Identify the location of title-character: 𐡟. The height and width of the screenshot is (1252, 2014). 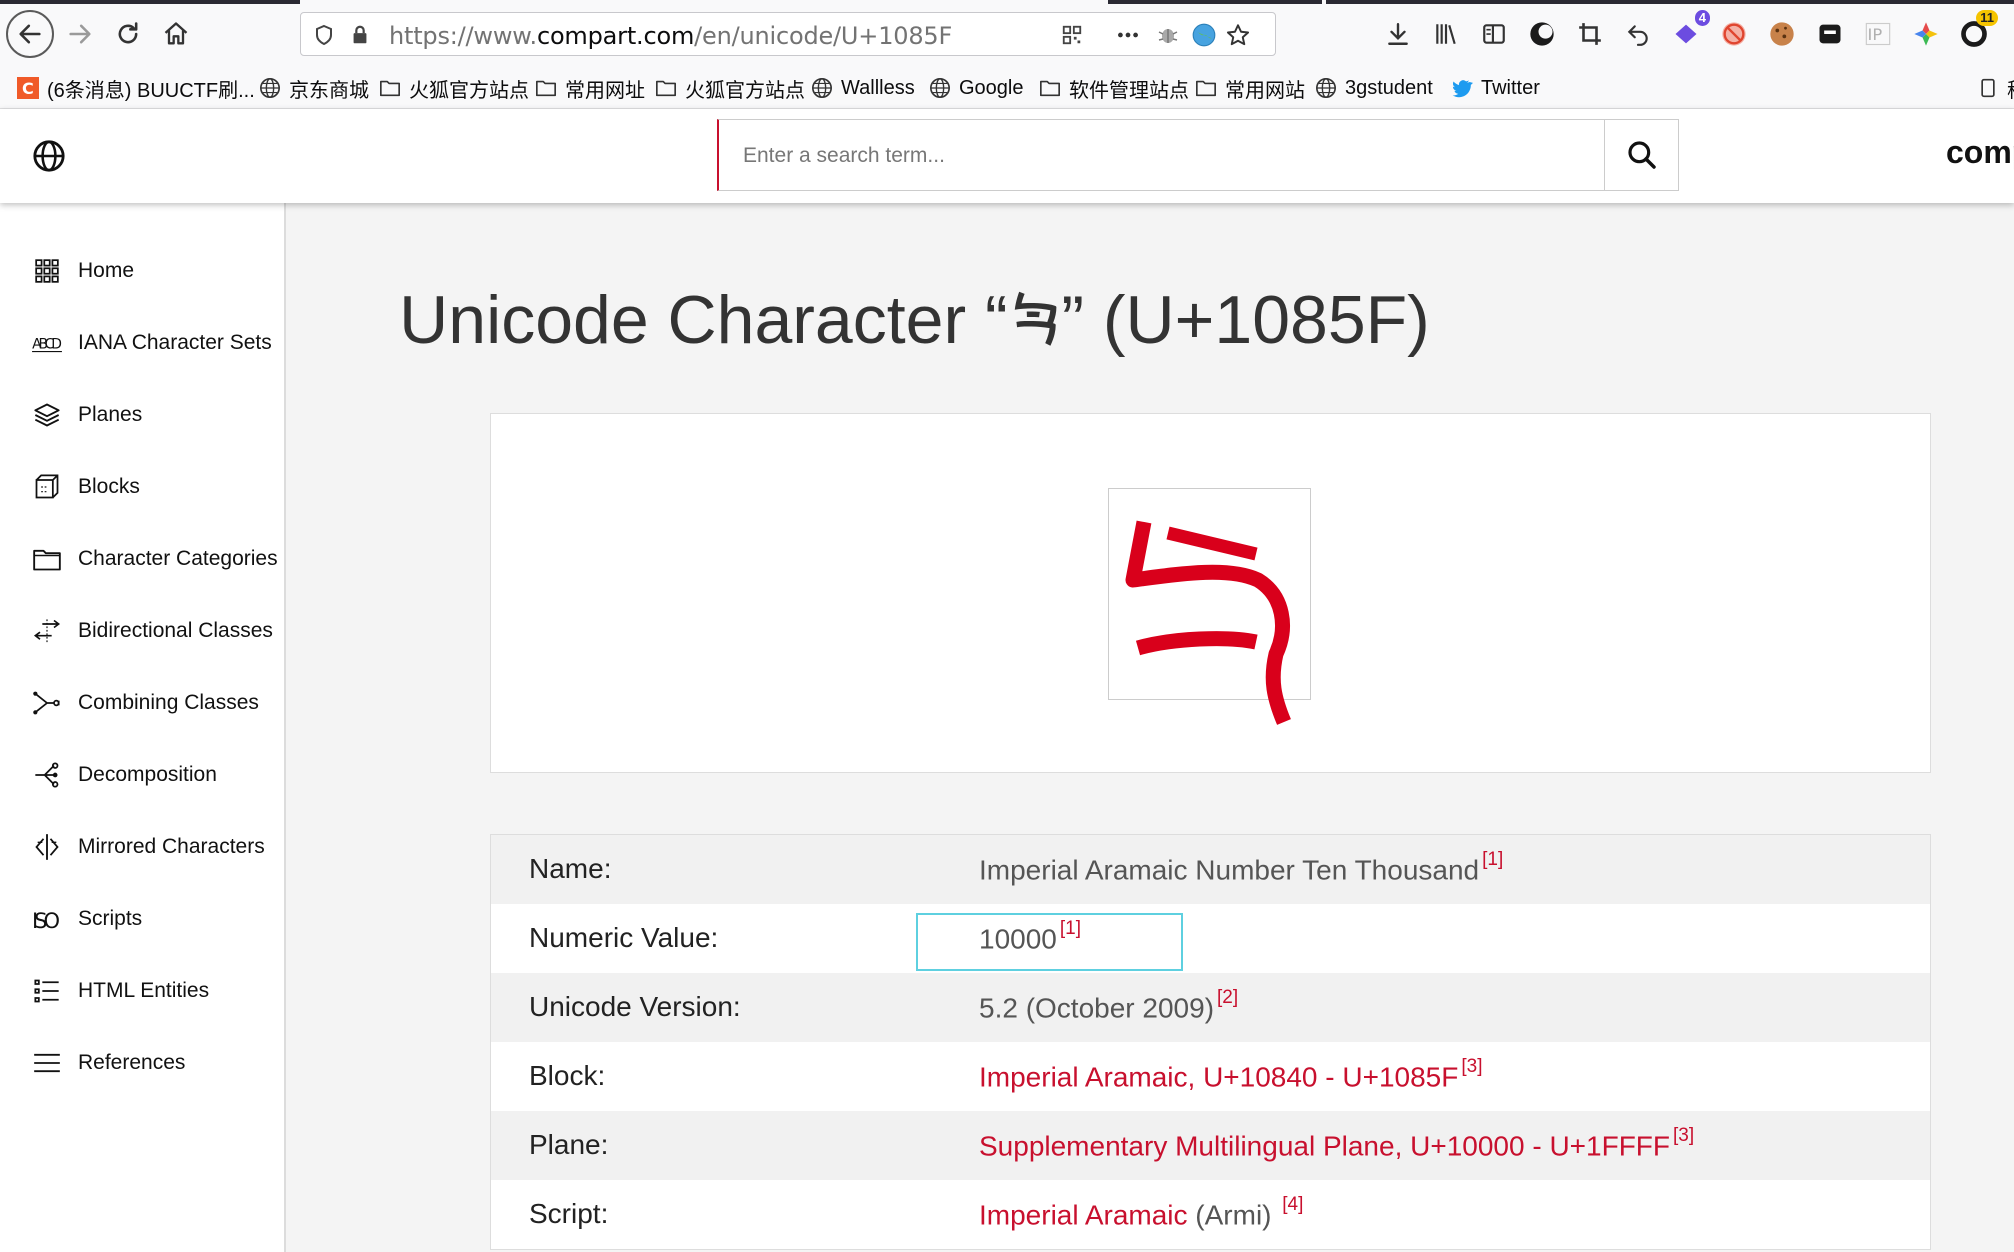
(1034, 320).